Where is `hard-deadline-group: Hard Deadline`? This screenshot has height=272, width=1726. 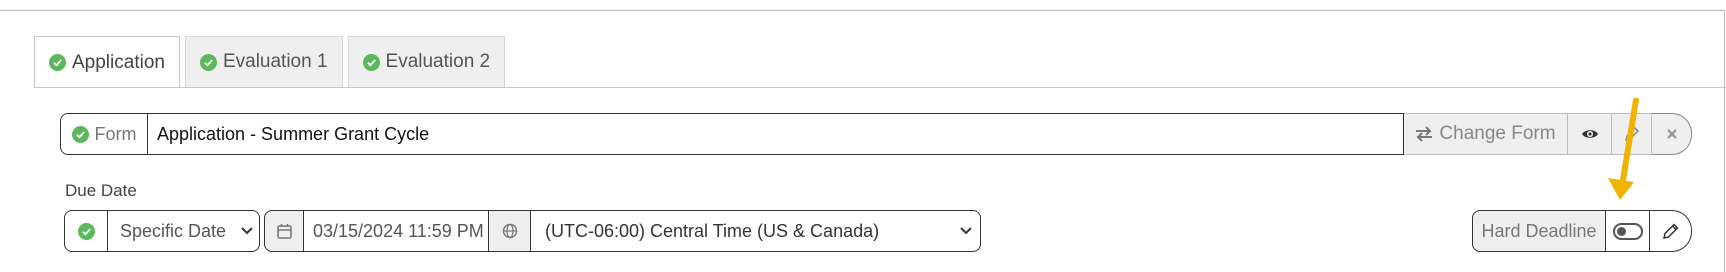
hard-deadline-group: Hard Deadline is located at coordinates (1582, 231).